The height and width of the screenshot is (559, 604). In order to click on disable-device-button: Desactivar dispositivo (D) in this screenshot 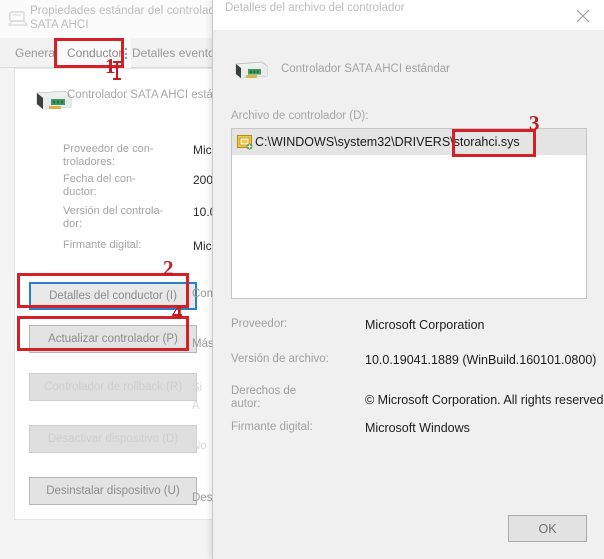, I will do `click(113, 439)`.